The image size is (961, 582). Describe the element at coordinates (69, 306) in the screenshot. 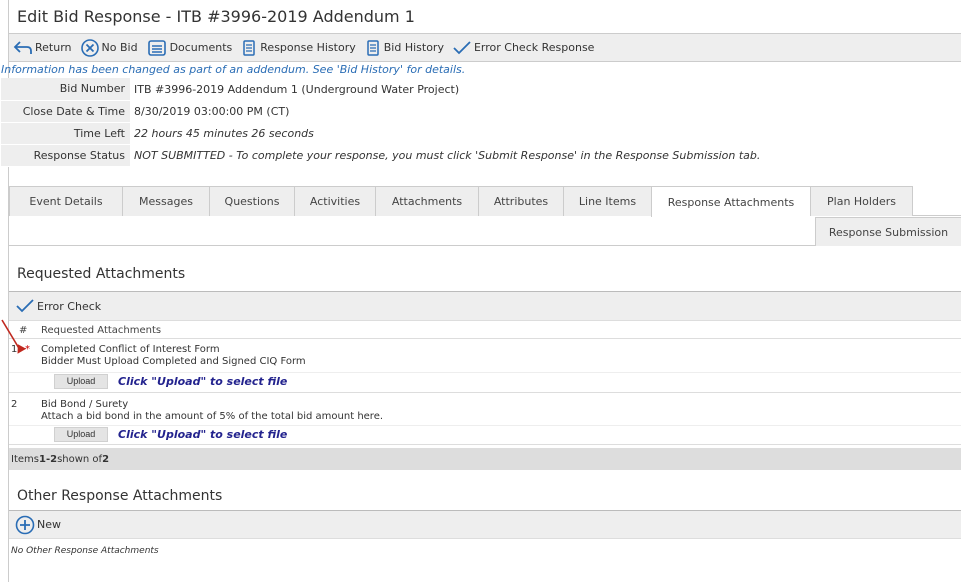

I see `error-check-label: Error Check` at that location.